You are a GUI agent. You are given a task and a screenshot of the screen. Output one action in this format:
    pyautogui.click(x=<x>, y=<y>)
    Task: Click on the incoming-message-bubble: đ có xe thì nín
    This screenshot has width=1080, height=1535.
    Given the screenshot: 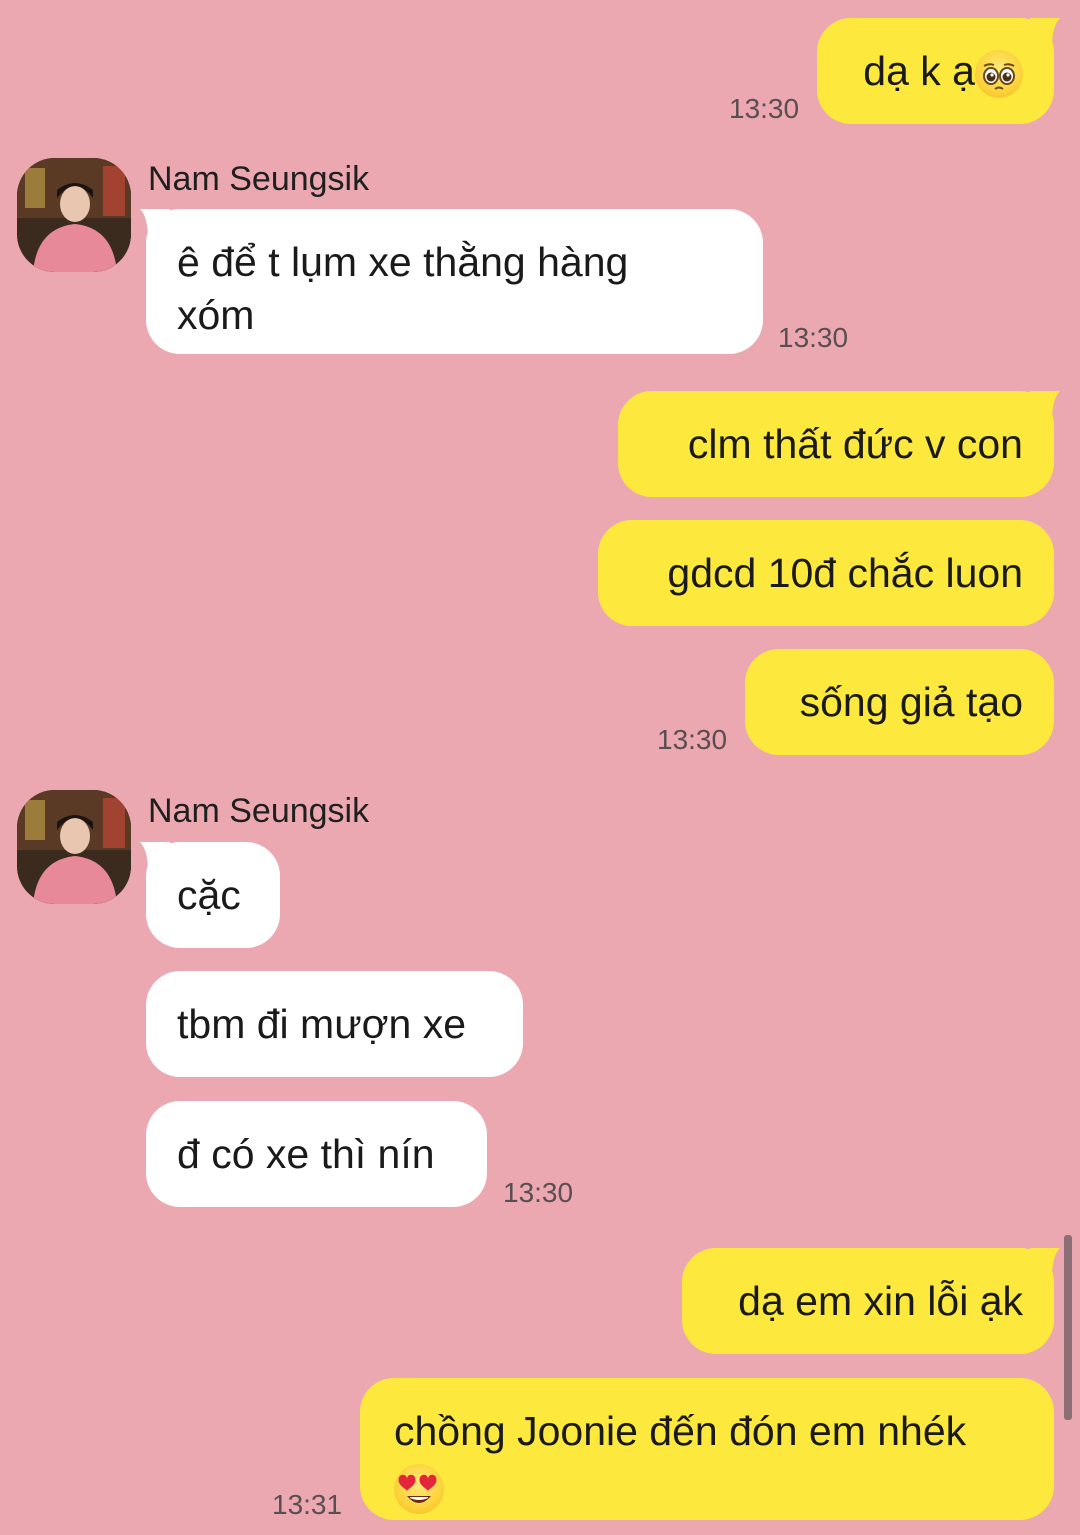 What is the action you would take?
    pyautogui.click(x=316, y=1154)
    